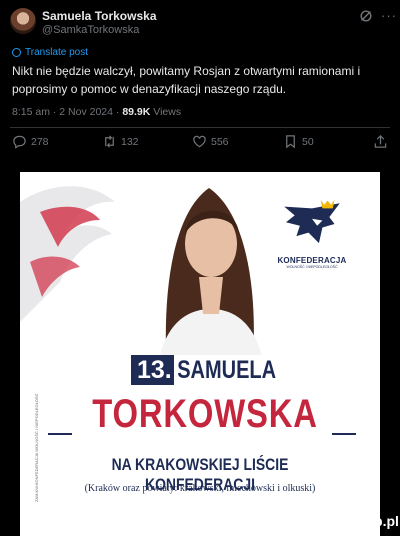 The height and width of the screenshot is (536, 400). I want to click on wykop-icon, so click(327, 521).